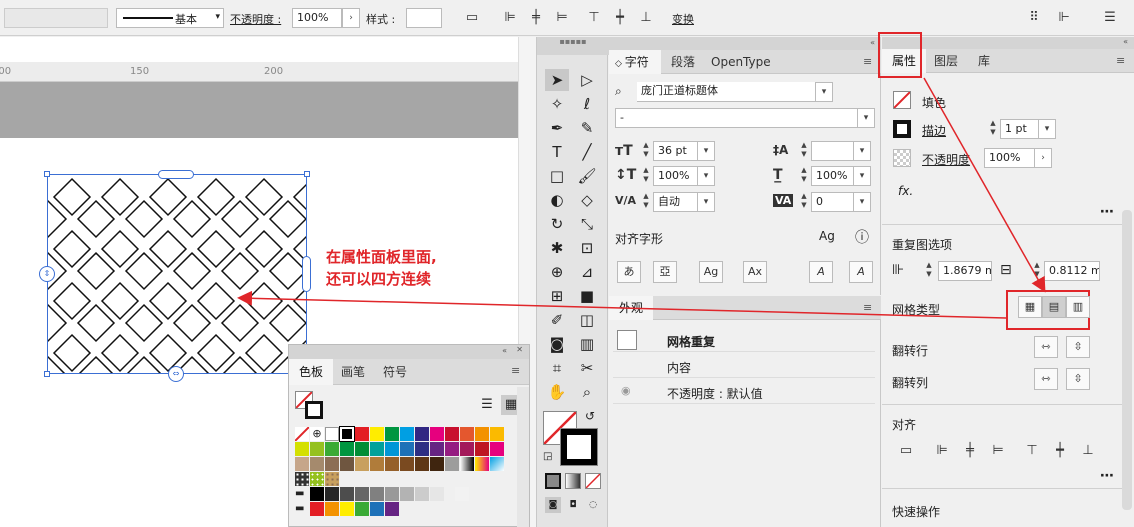 The width and height of the screenshot is (1134, 527). What do you see at coordinates (821, 272) in the screenshot?
I see `glyph-btn-5: A` at bounding box center [821, 272].